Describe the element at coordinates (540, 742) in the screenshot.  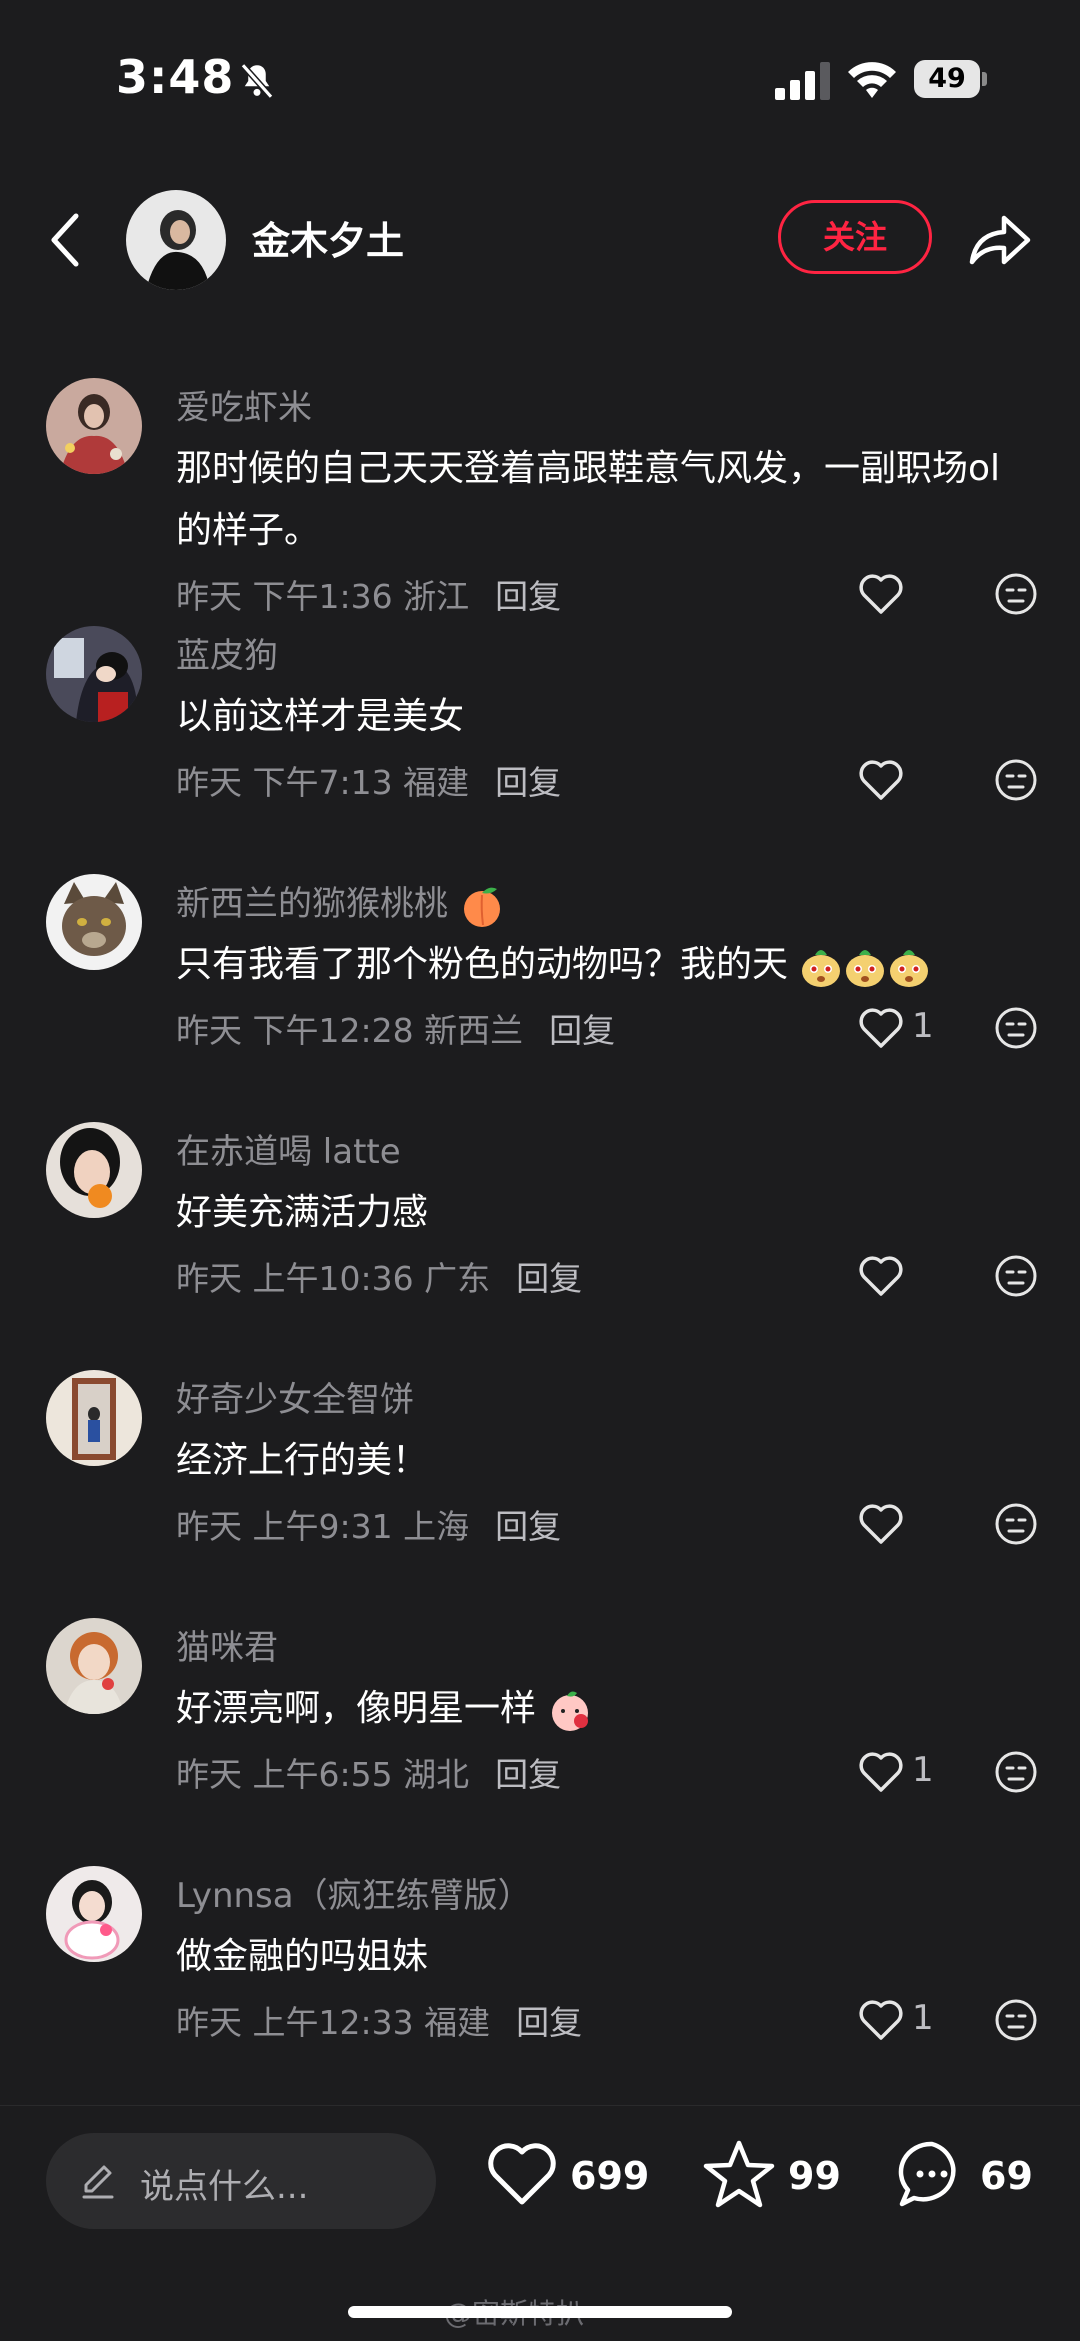
I see `comment-item: 蓝皮狗 以前这样才是美女 昨天 下午7:13 福建 回复` at that location.